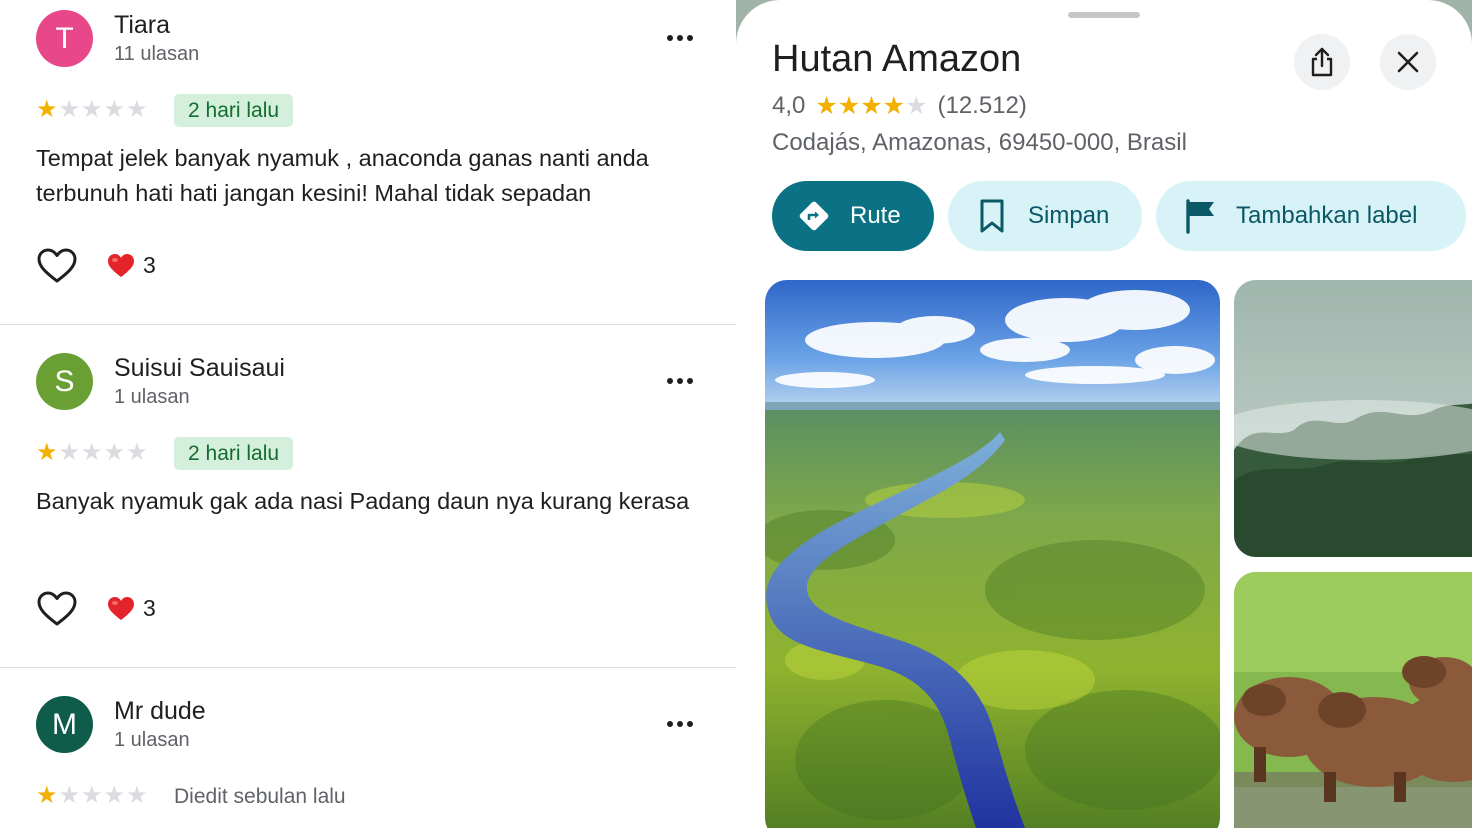 The image size is (1472, 828). I want to click on reviewer-name: Mr dude, so click(160, 711).